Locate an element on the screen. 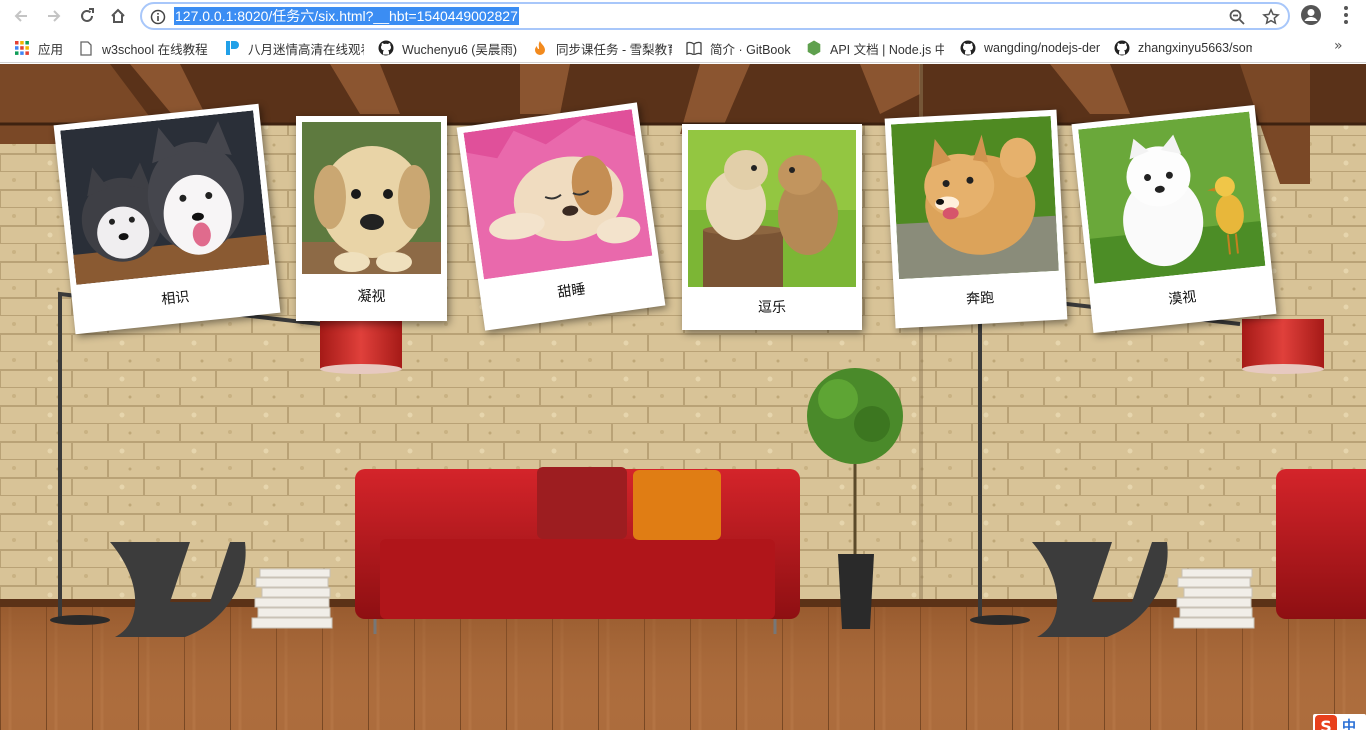 The width and height of the screenshot is (1366, 730). reload-button is located at coordinates (87, 16).